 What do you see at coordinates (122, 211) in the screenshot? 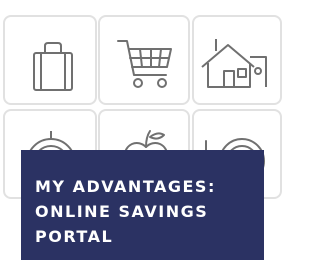
I see `banner-title-line-2: ONLINE SAVINGS` at bounding box center [122, 211].